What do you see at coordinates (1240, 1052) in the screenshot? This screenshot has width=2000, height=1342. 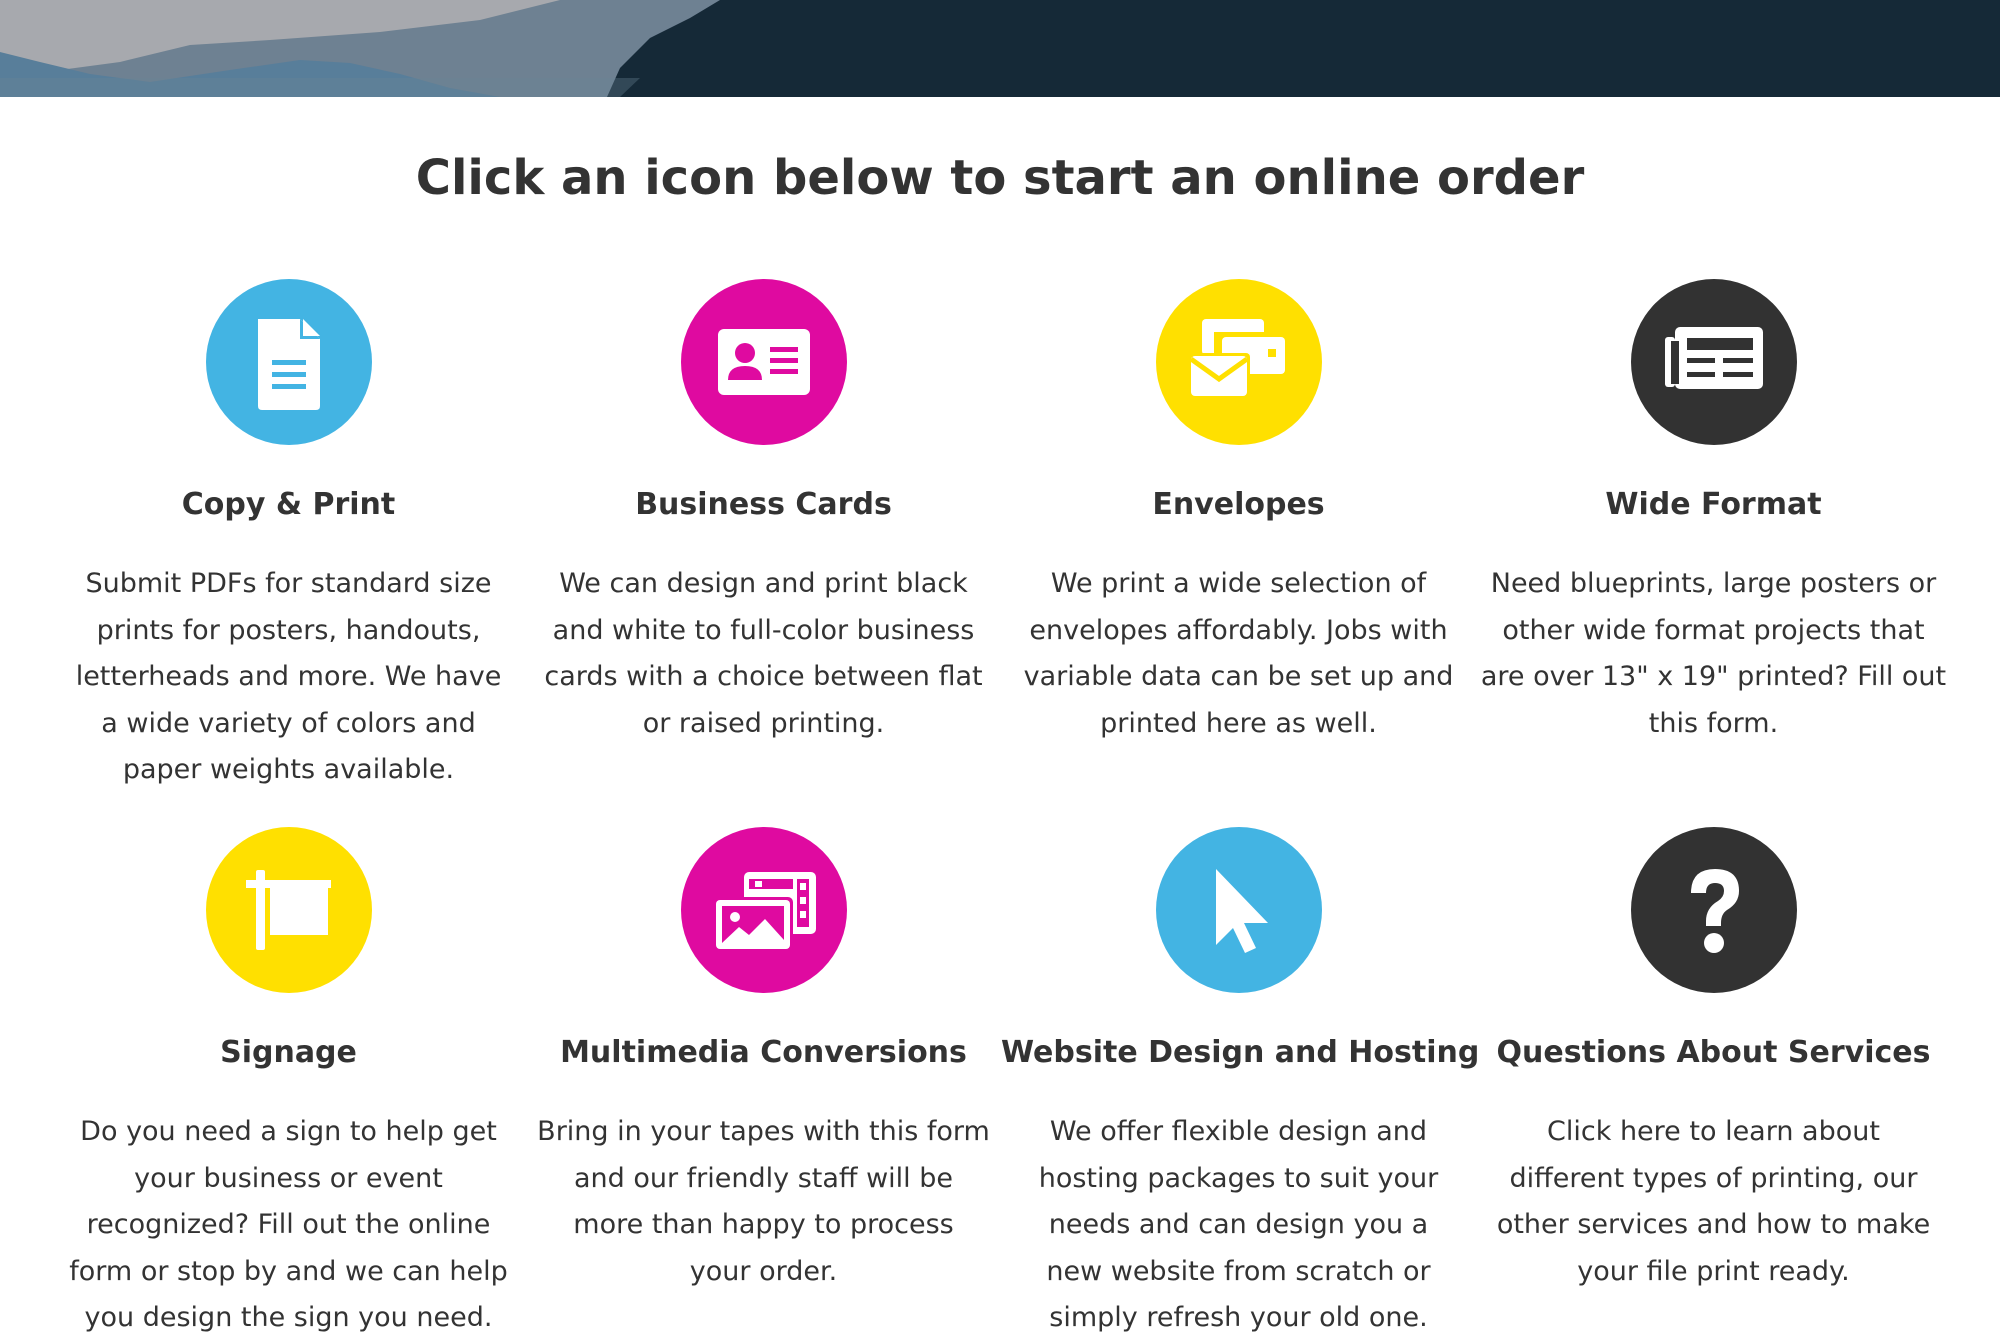 I see `service-title: Website Design and Hosting` at bounding box center [1240, 1052].